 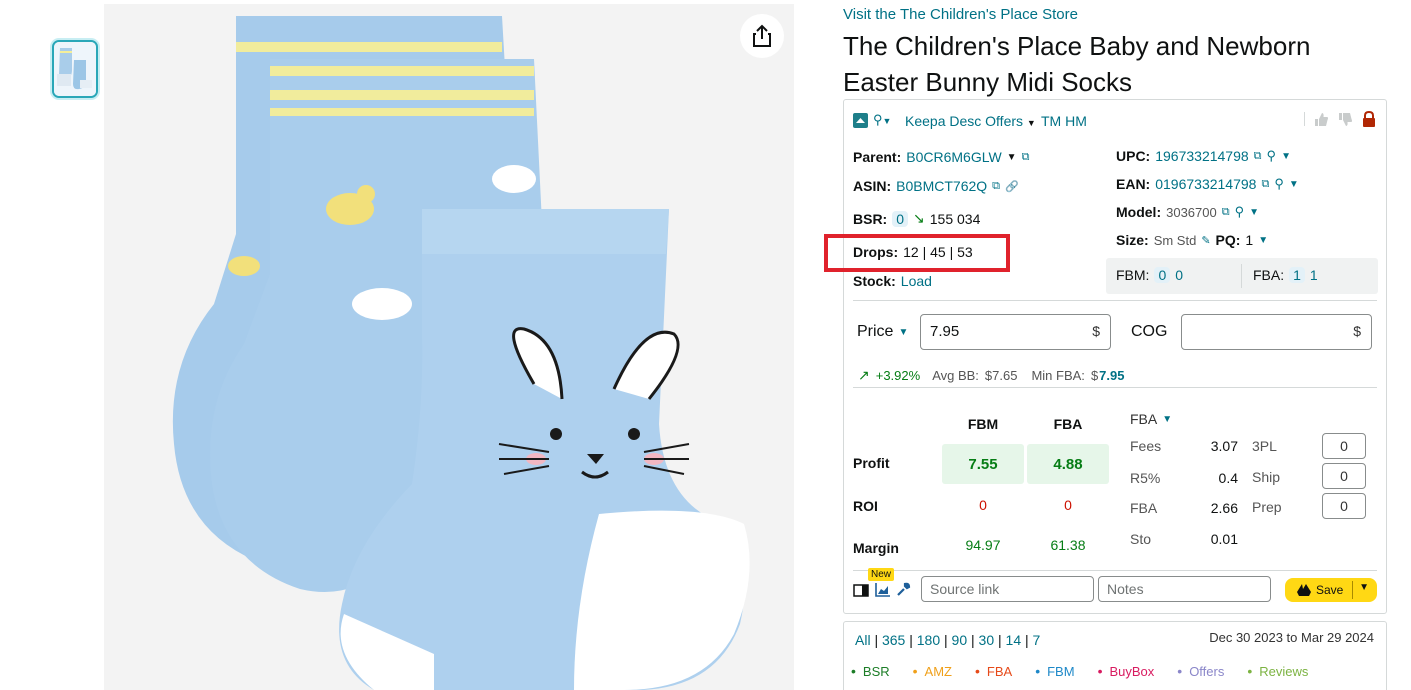 I want to click on legend-label: Reviews, so click(x=1284, y=671).